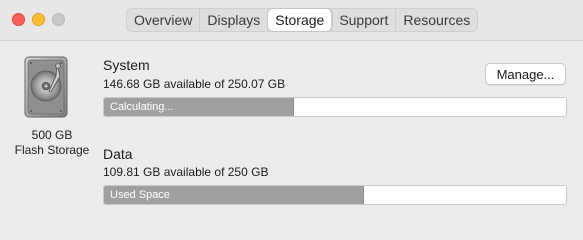 The height and width of the screenshot is (240, 583). What do you see at coordinates (18, 19) in the screenshot?
I see `close-window-button` at bounding box center [18, 19].